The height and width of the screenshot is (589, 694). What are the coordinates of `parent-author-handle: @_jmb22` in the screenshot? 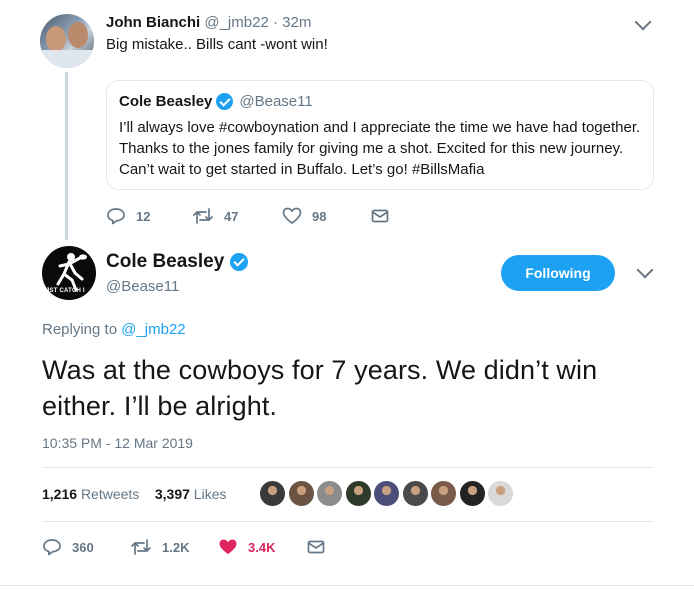 It's located at (236, 22).